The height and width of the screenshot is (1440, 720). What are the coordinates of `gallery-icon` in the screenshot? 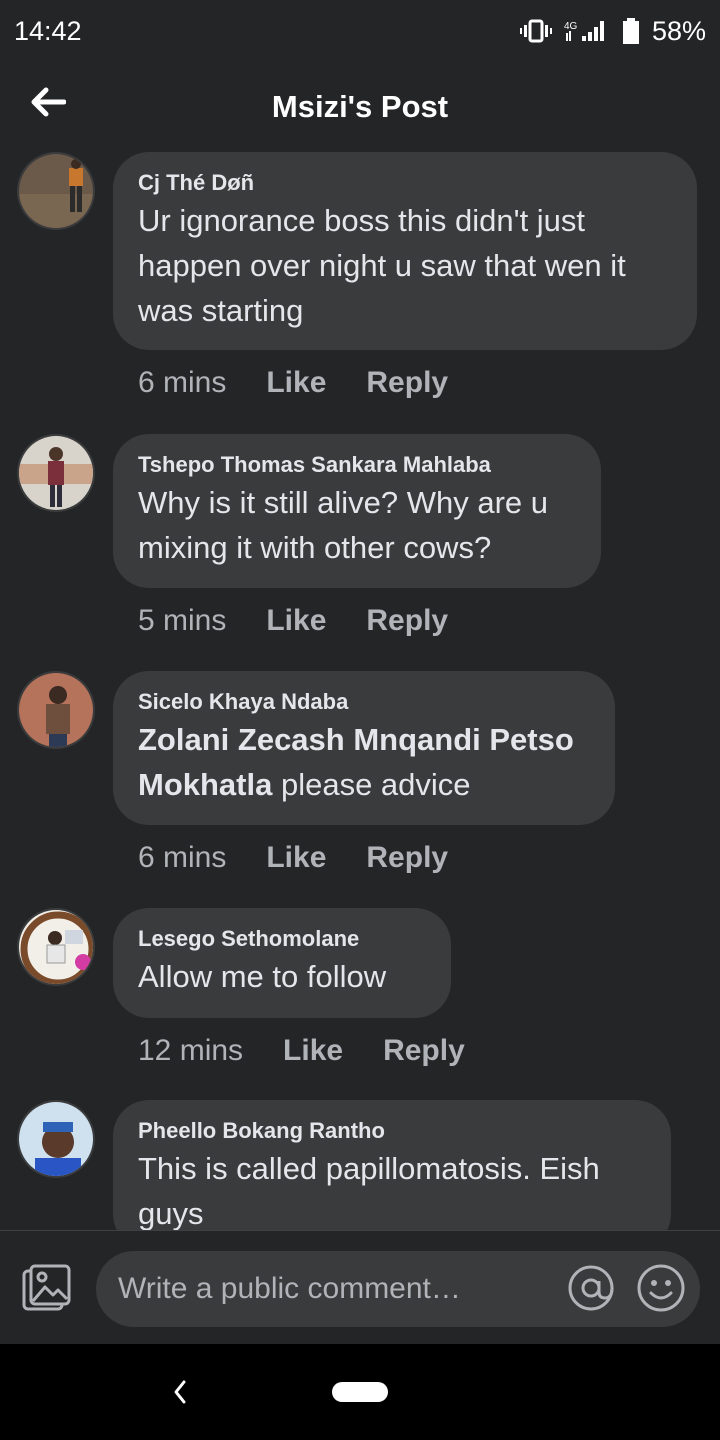 It's located at (46, 1287).